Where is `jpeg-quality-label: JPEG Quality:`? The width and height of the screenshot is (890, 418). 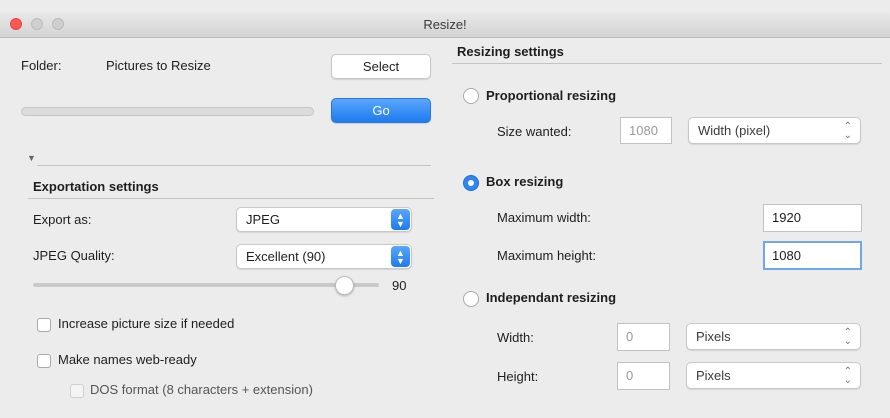 jpeg-quality-label: JPEG Quality: is located at coordinates (74, 255).